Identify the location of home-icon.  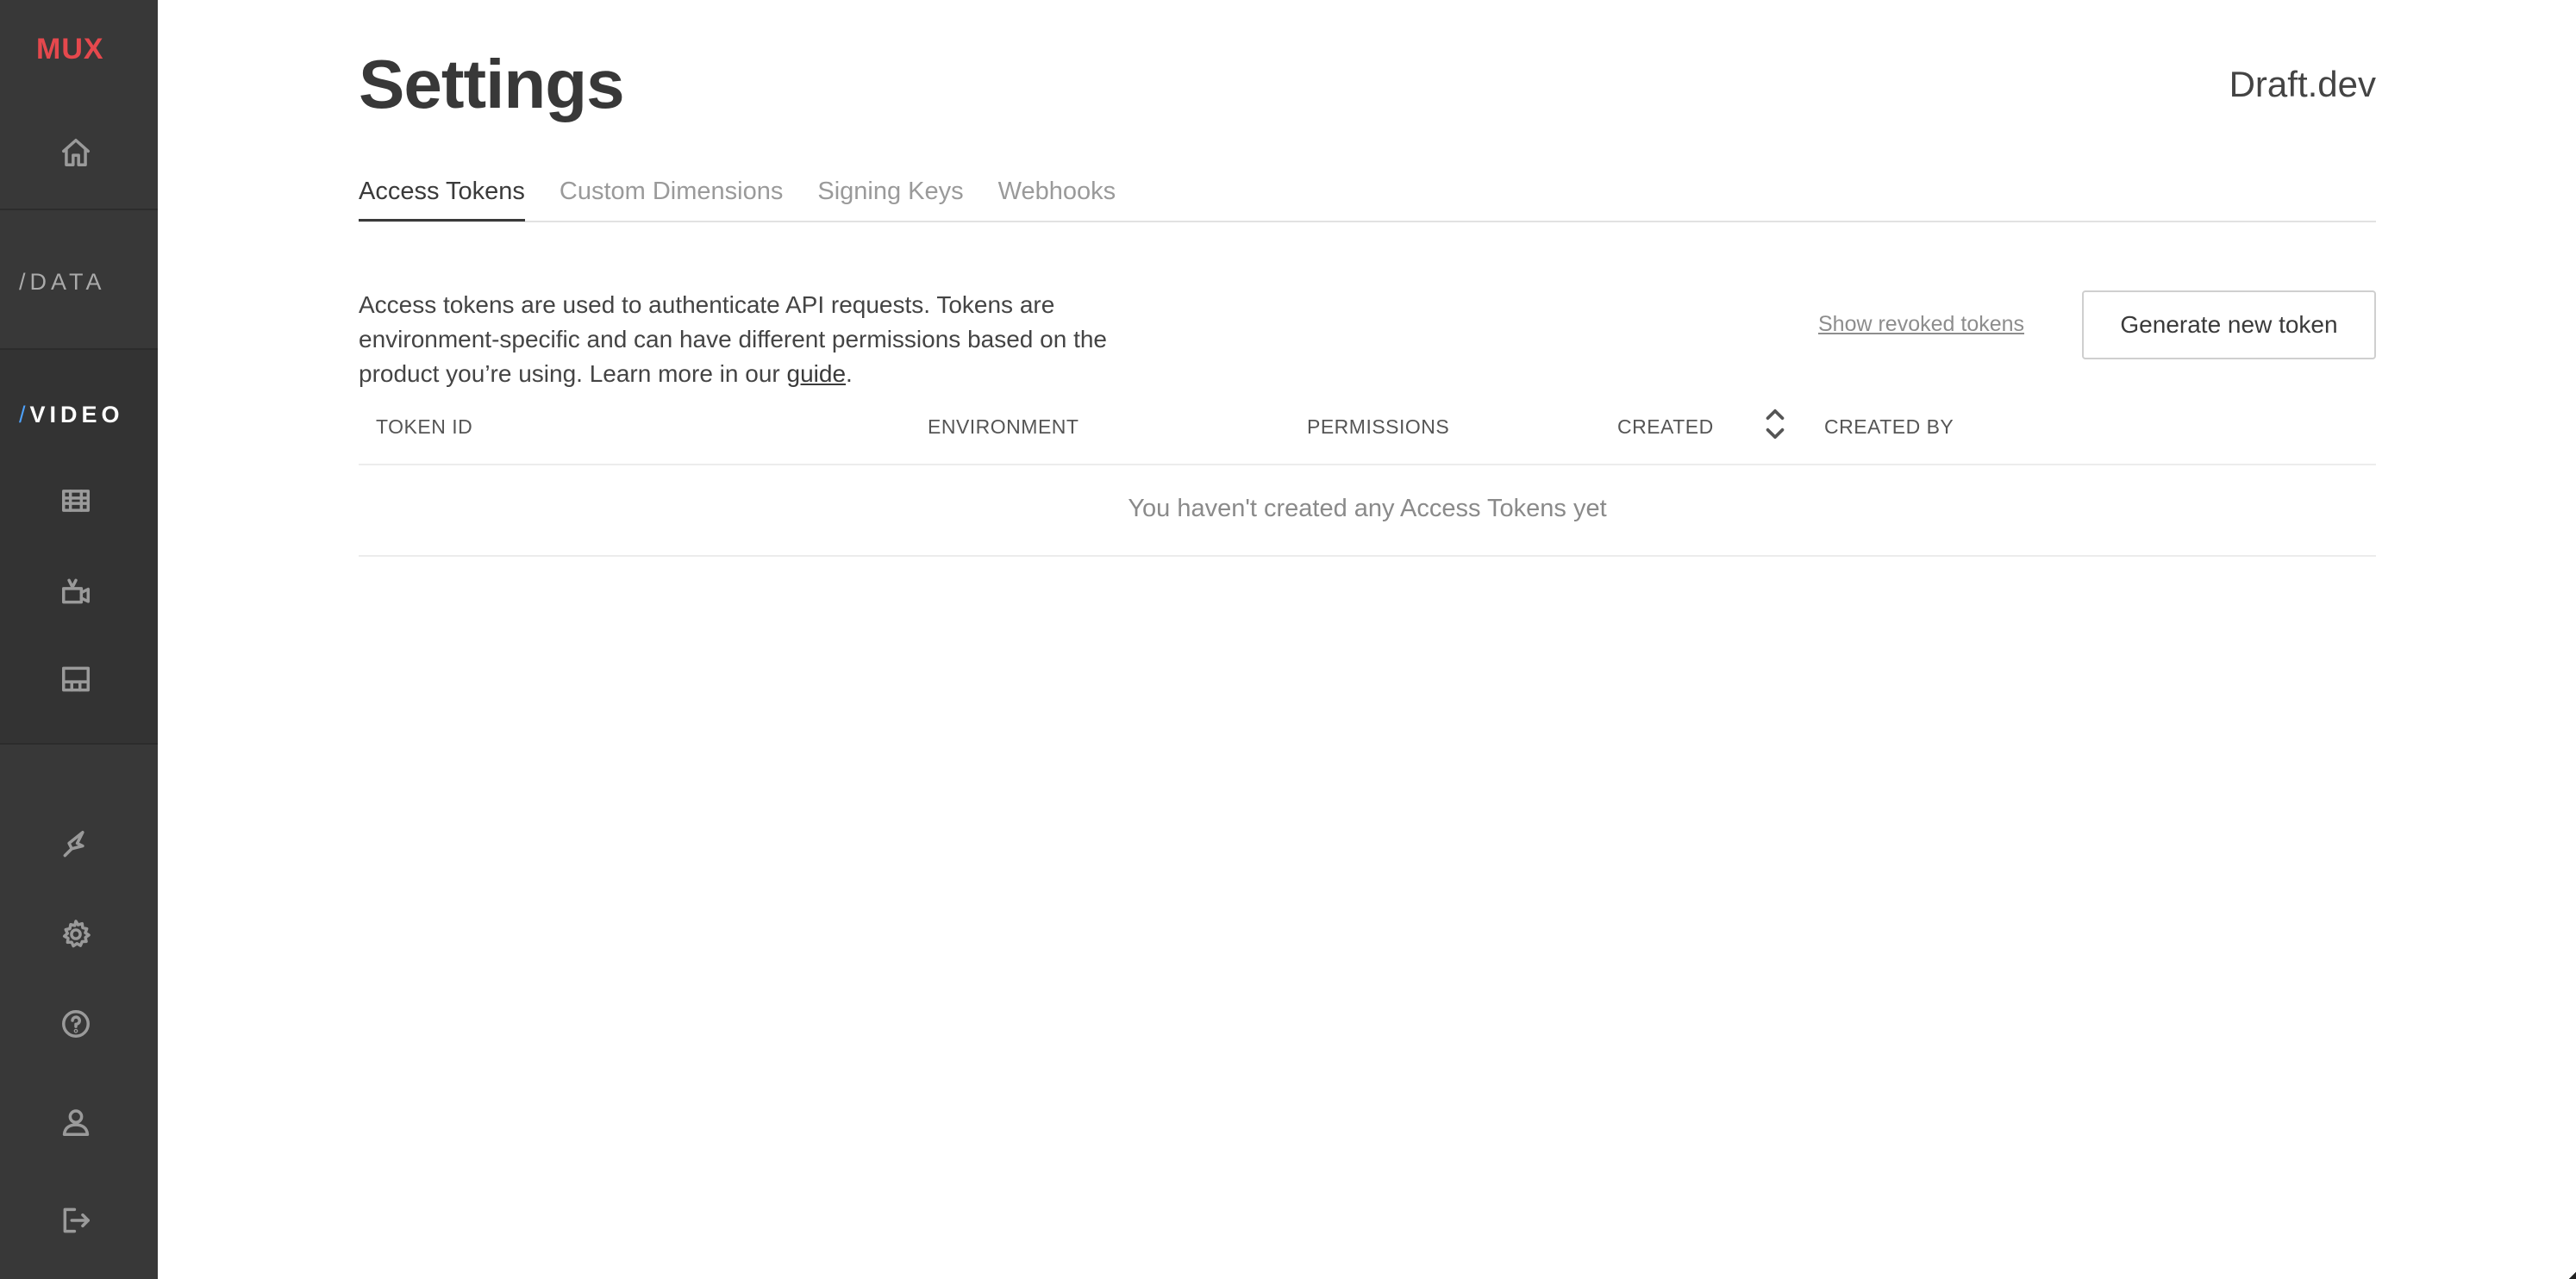
(76, 153).